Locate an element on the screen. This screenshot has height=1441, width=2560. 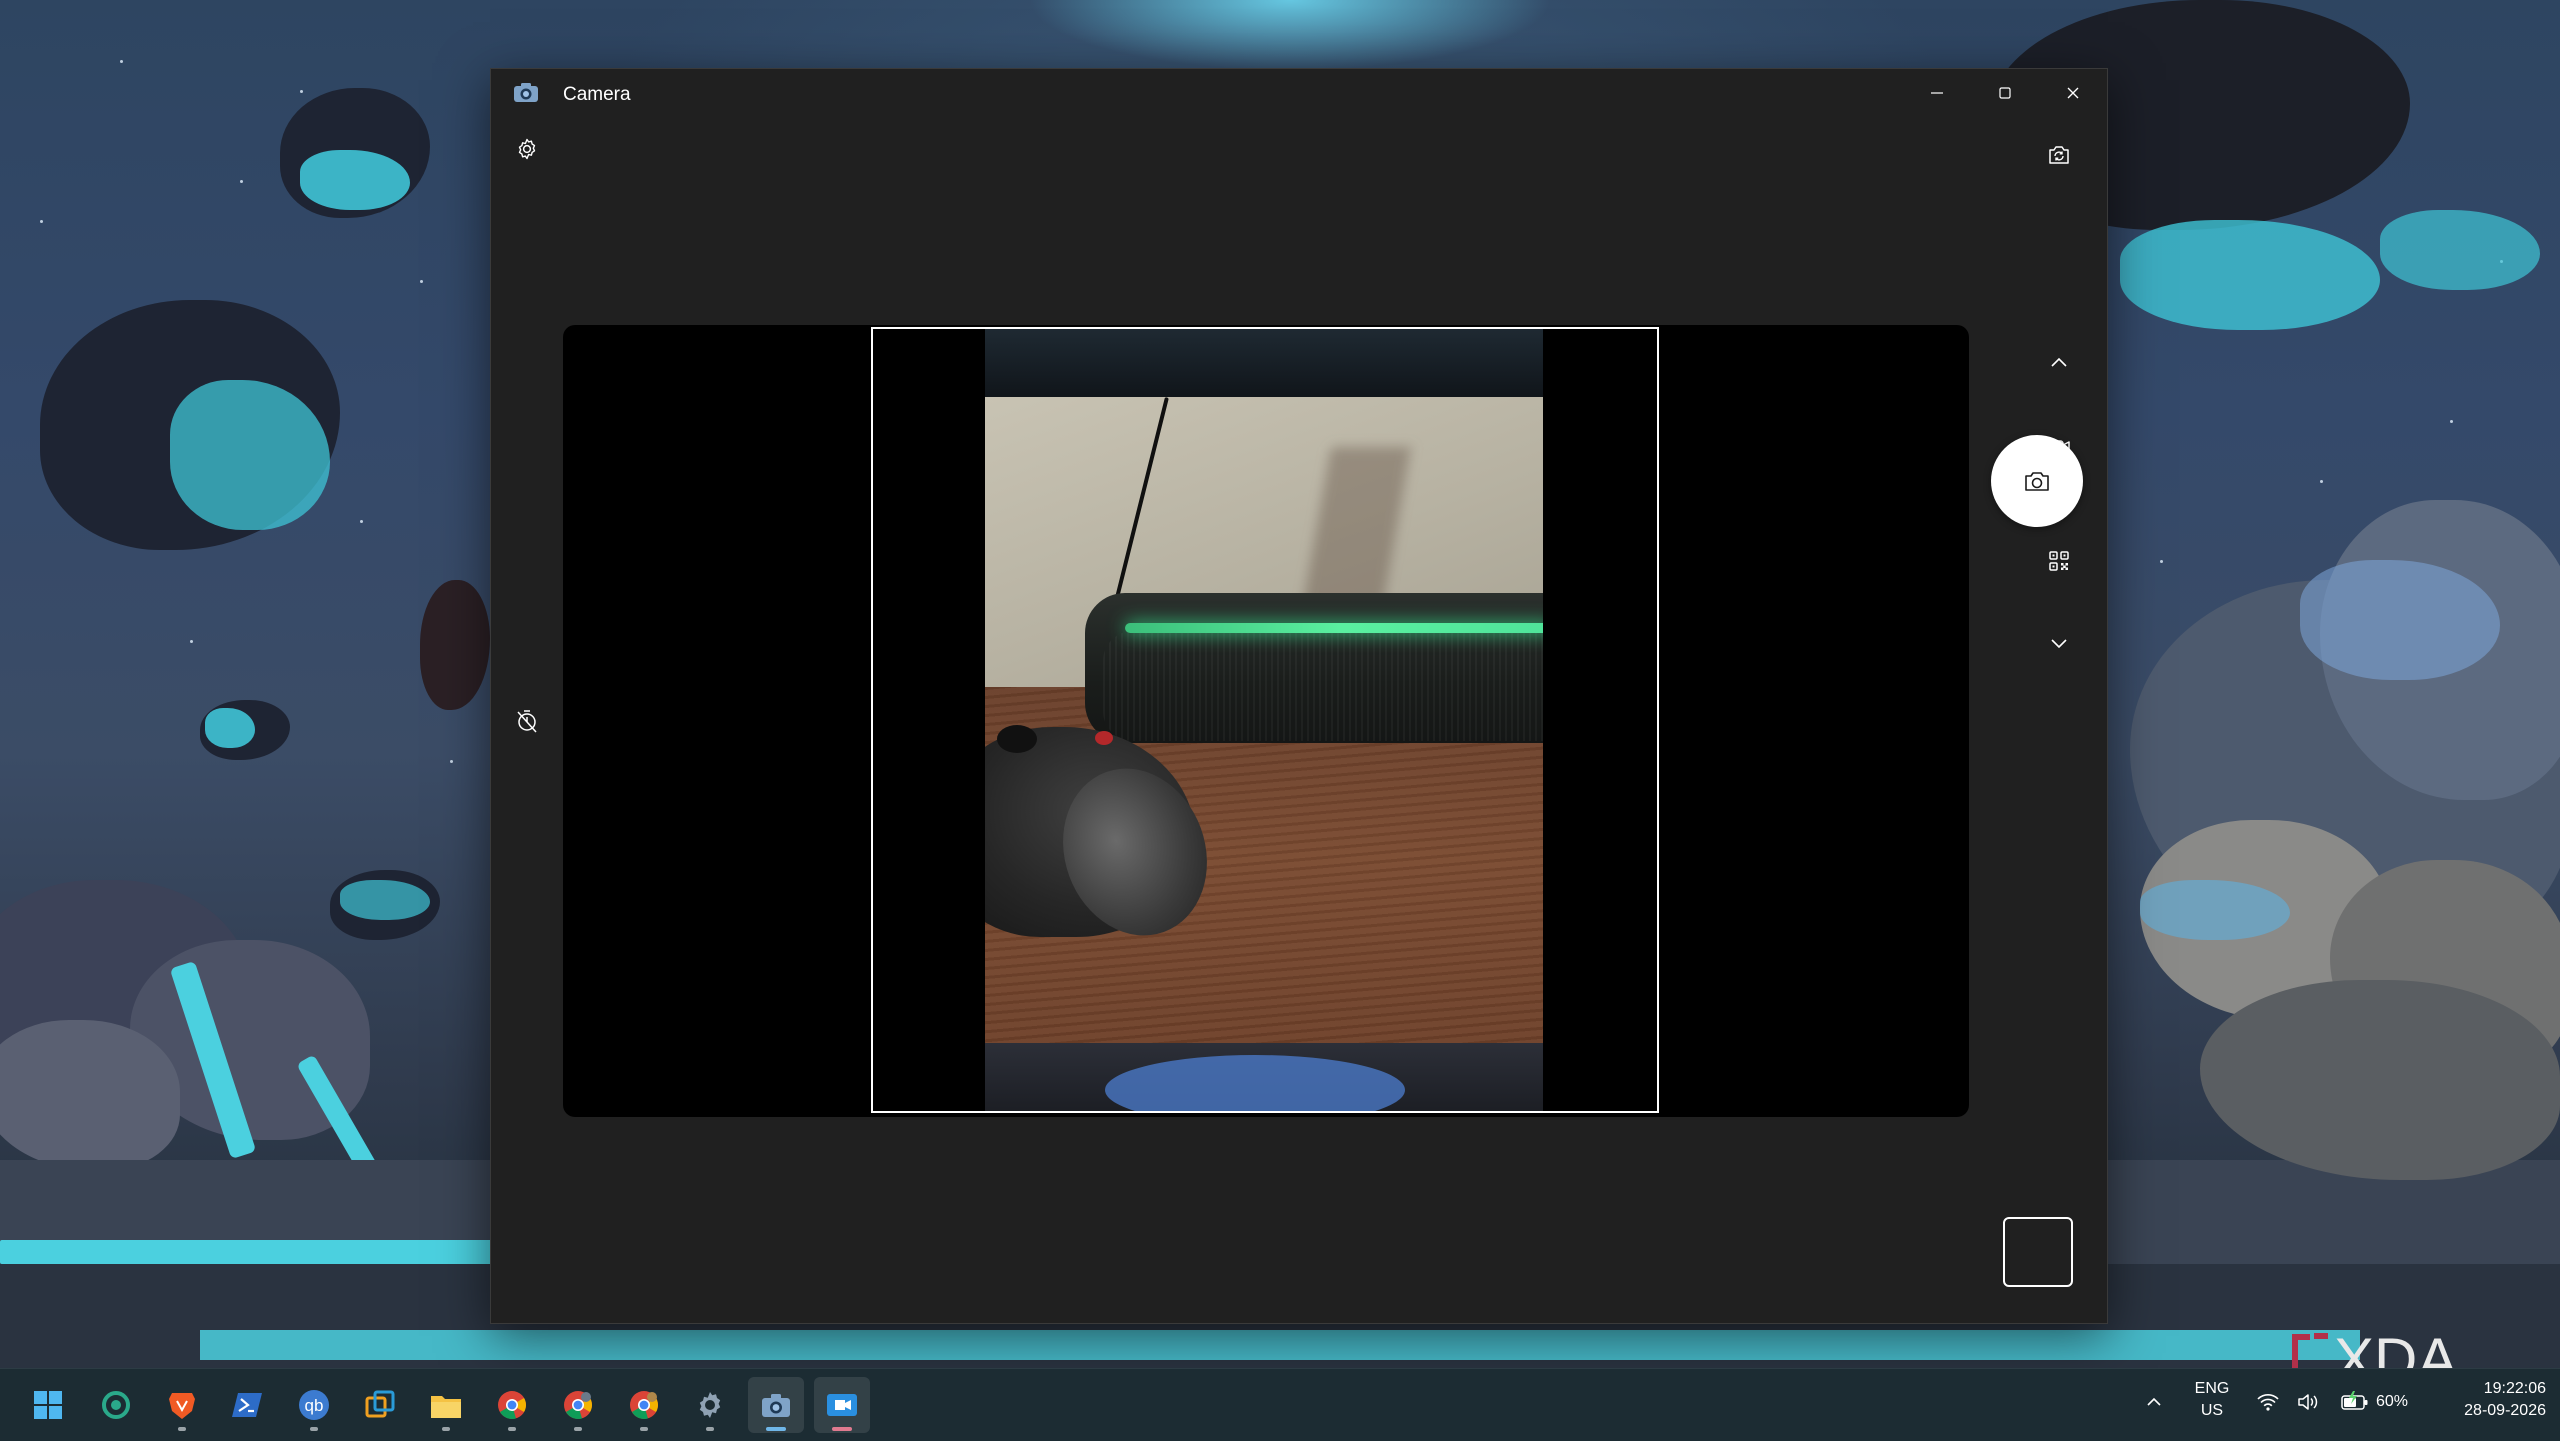
tray-overflow-button is located at coordinates (2154, 1404).